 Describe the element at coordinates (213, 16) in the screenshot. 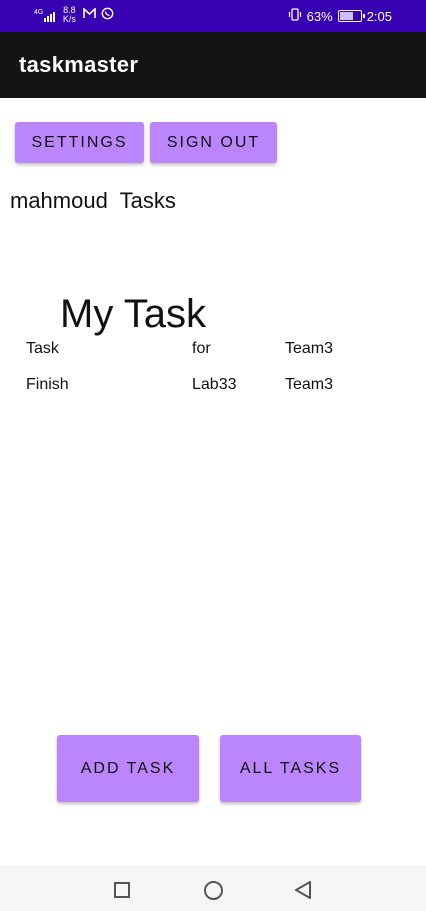

I see `status-bar: 4G 8.8 K/s 63% 2:05` at that location.